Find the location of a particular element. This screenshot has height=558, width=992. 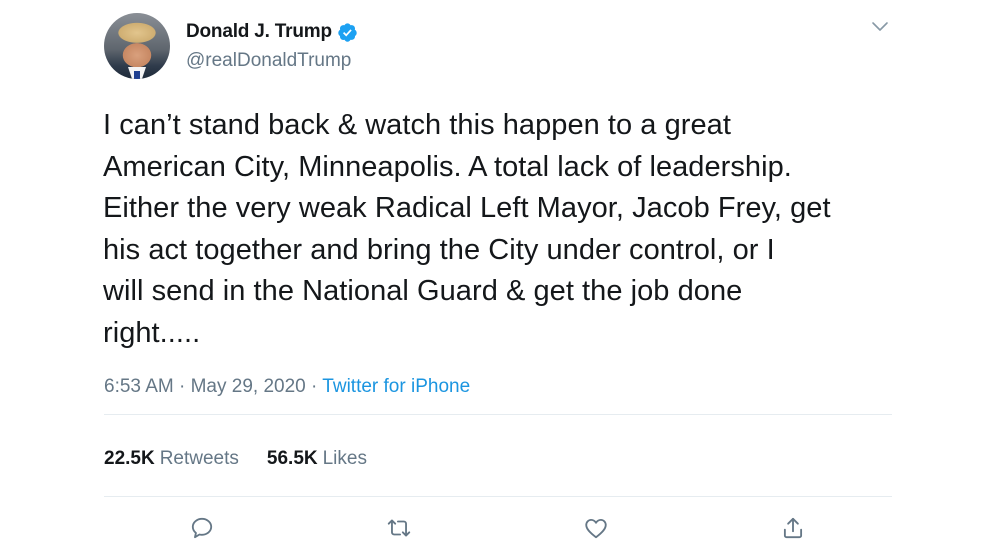

tweet-source-link: Twitter for iPhone is located at coordinates (396, 386).